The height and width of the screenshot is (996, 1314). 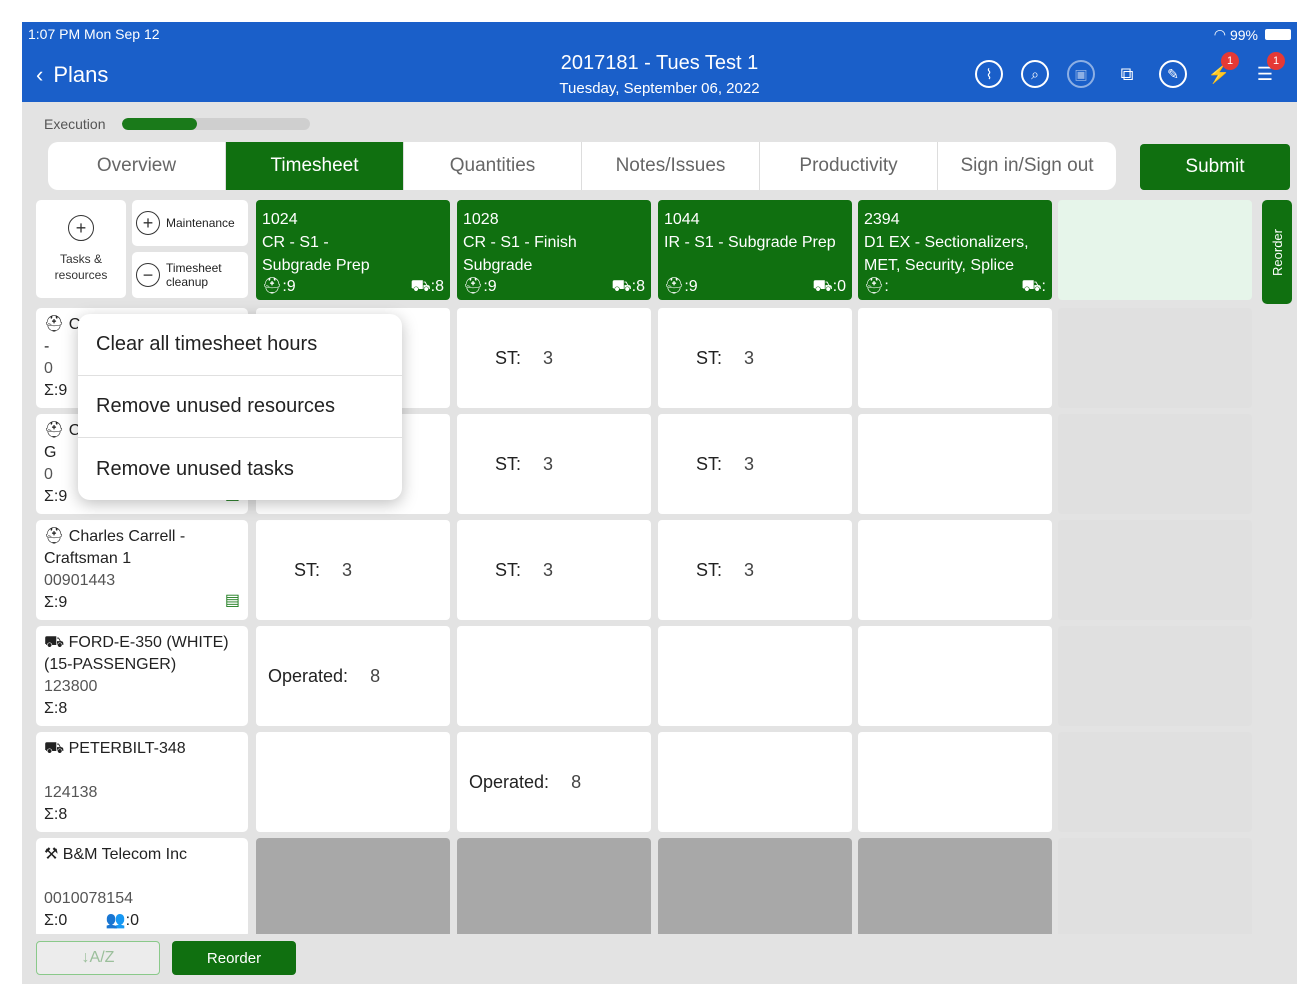 I want to click on tasks-resources-button: + Tasks & resources, so click(x=81, y=249).